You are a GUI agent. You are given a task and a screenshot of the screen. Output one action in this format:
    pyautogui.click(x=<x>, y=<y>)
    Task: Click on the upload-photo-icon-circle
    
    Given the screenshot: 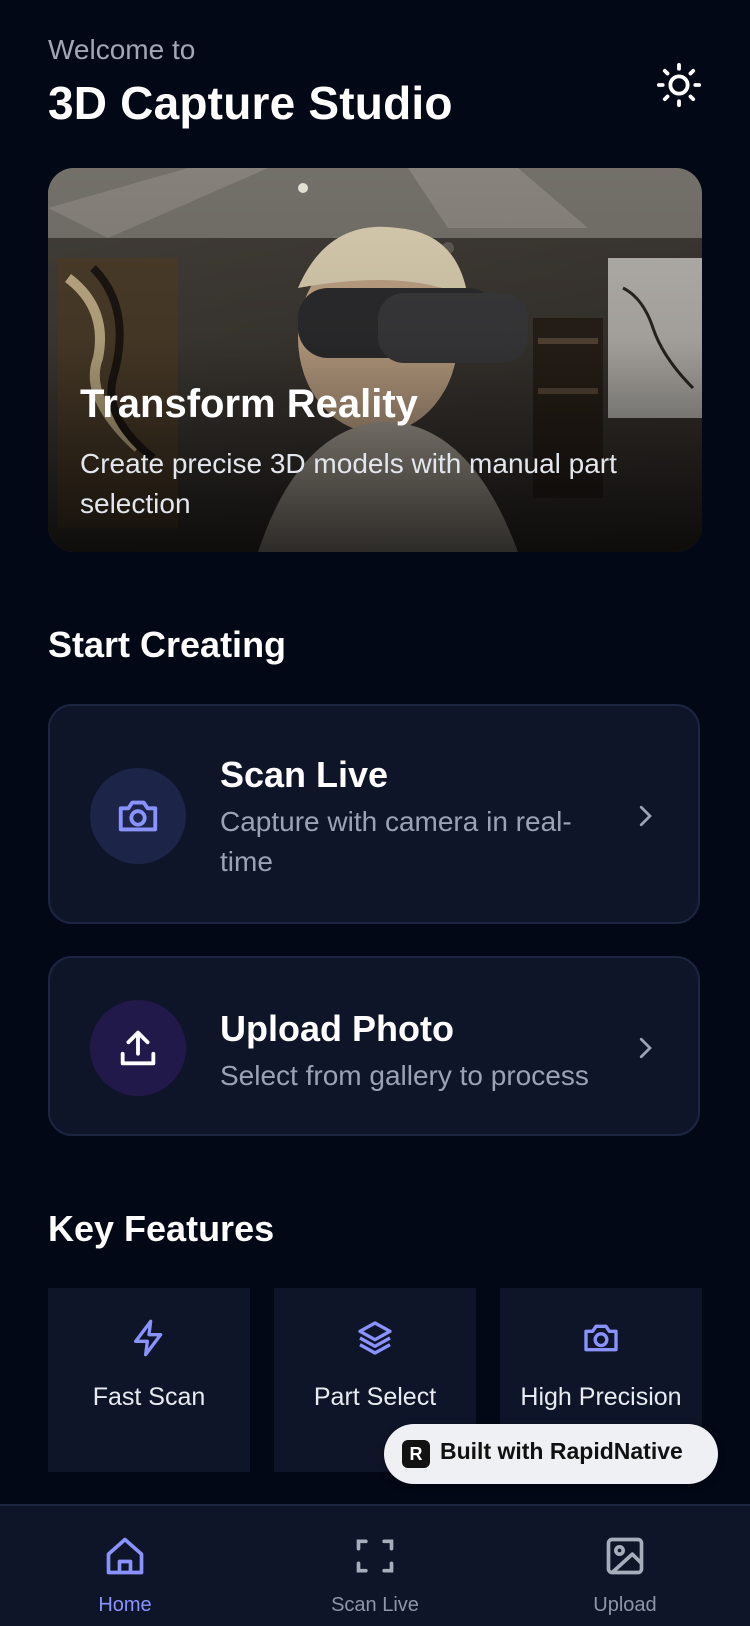 What is the action you would take?
    pyautogui.click(x=138, y=1048)
    